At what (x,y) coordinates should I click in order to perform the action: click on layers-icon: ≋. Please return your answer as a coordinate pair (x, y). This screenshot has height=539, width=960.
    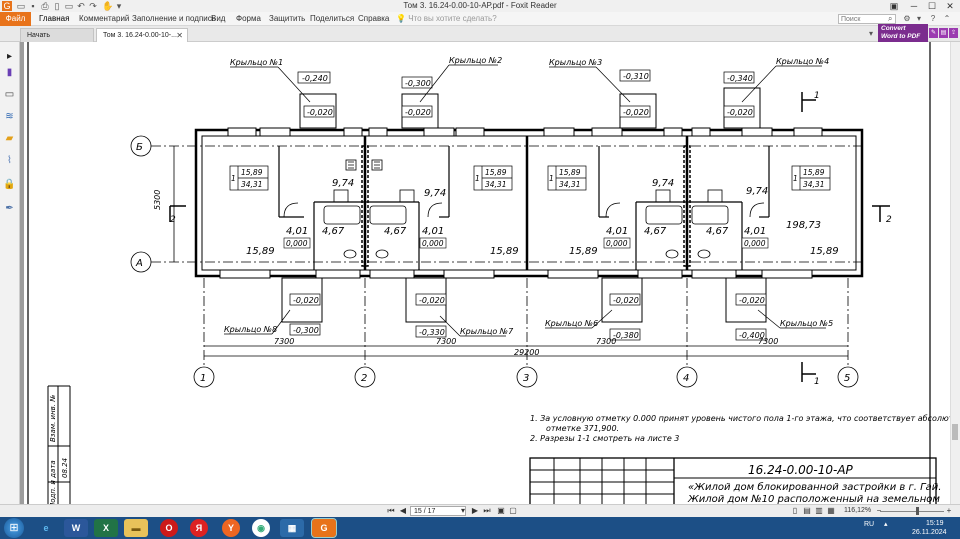
    Looking at the image, I should click on (9, 116).